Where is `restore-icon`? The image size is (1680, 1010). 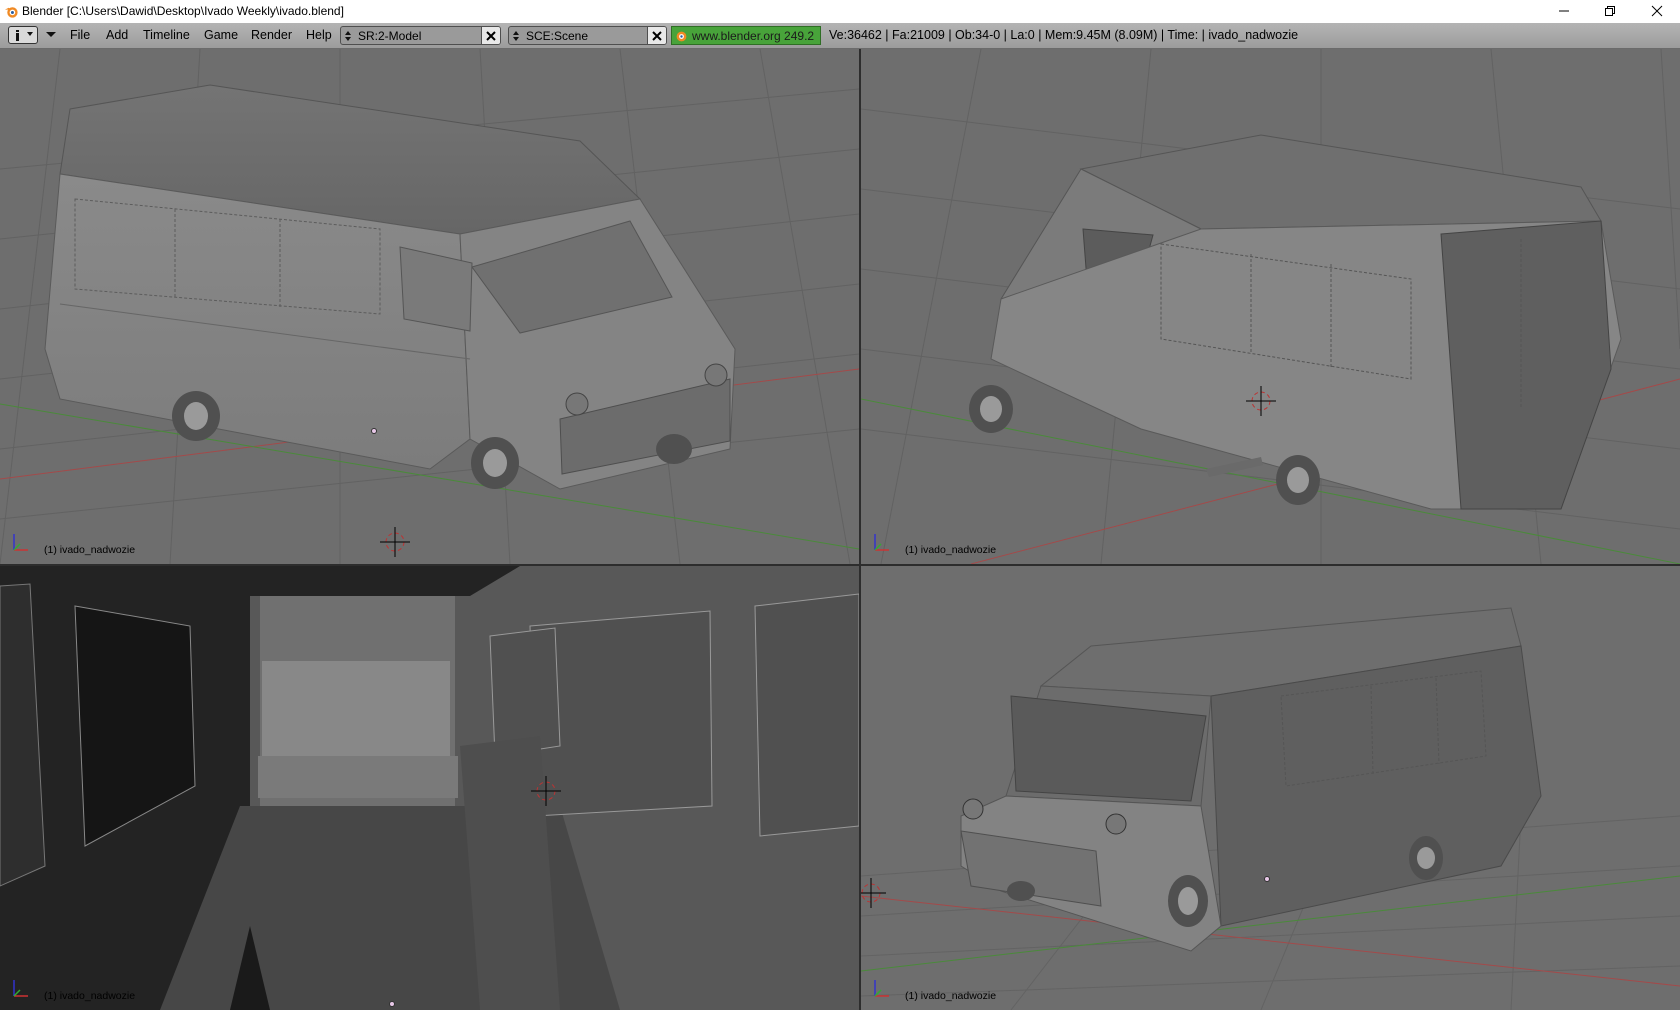
restore-icon is located at coordinates (1610, 11).